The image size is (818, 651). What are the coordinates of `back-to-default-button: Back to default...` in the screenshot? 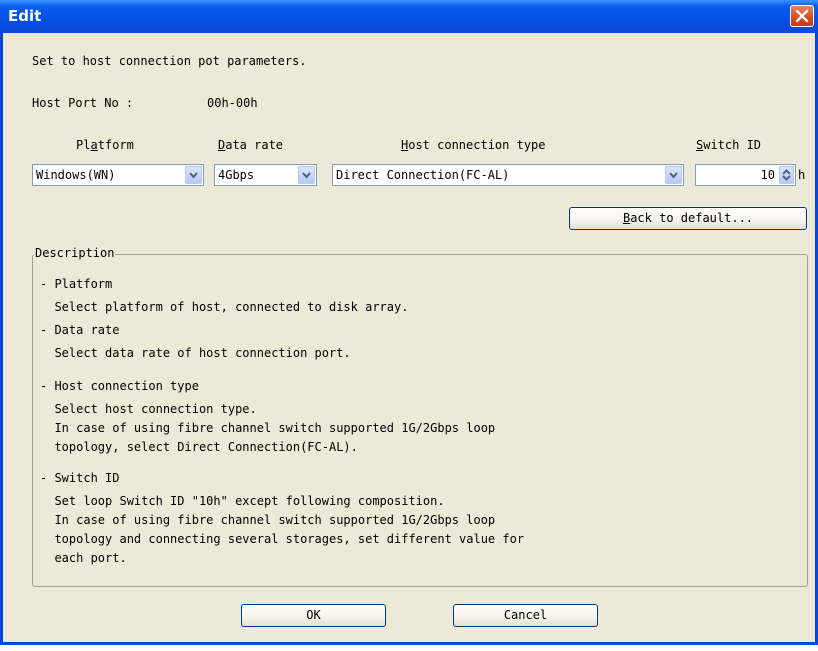 It's located at (688, 218).